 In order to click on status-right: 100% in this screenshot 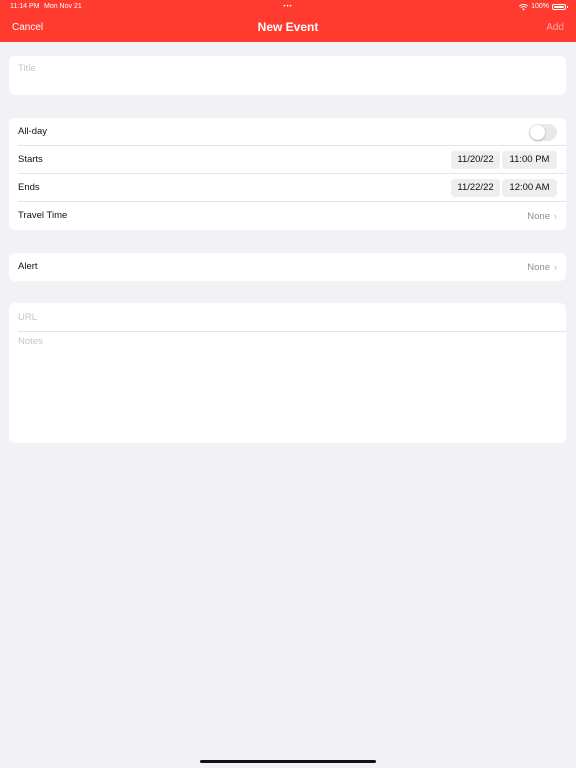, I will do `click(543, 7)`.